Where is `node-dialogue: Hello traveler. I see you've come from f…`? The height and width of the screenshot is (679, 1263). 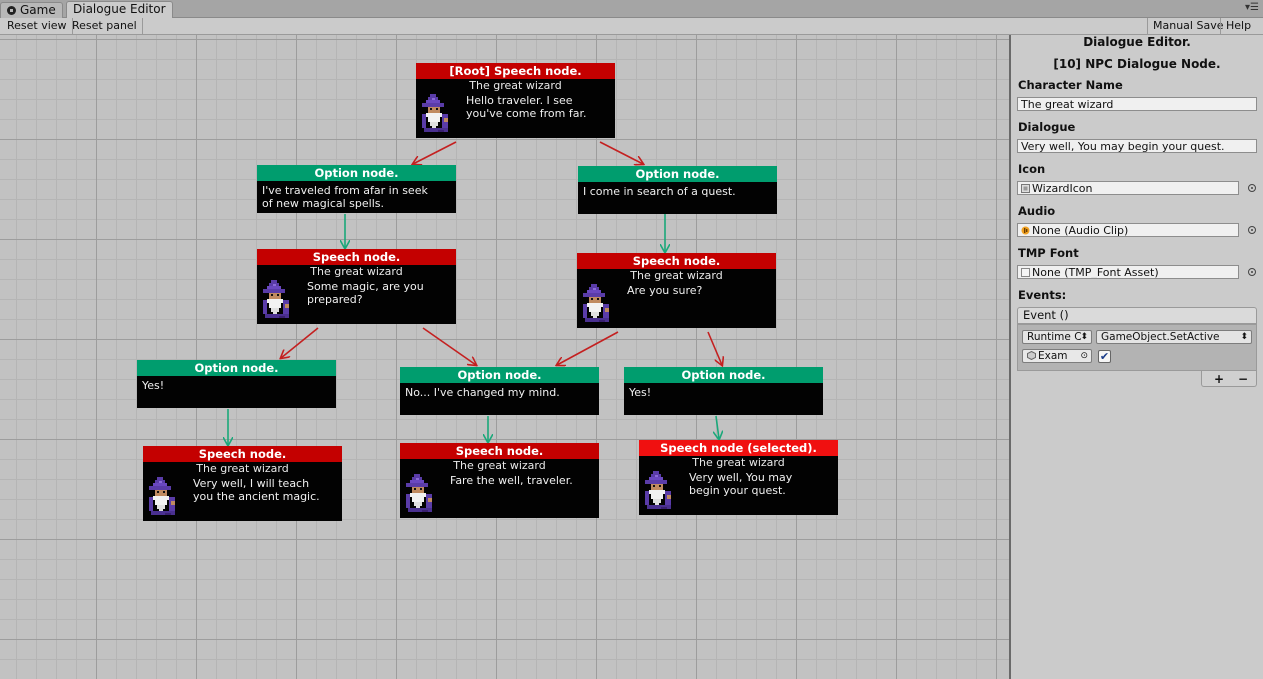 node-dialogue: Hello traveler. I see you've come from f… is located at coordinates (526, 107).